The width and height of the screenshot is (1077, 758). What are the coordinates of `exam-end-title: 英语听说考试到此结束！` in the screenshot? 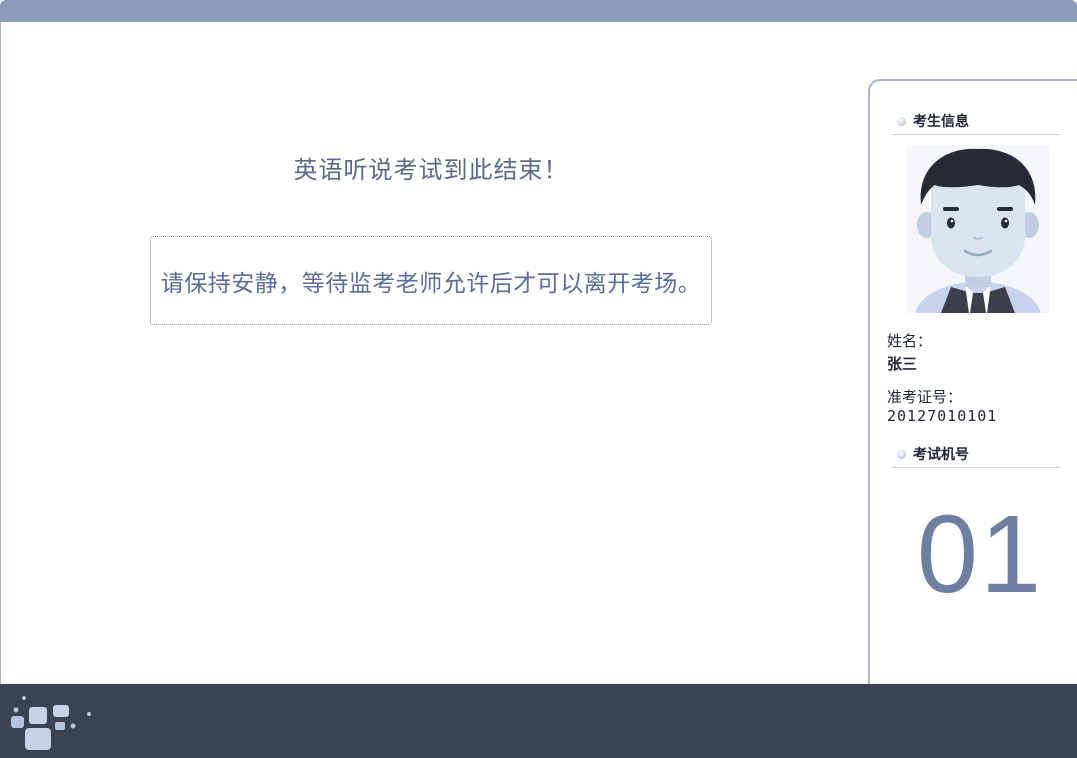 It's located at (431, 170).